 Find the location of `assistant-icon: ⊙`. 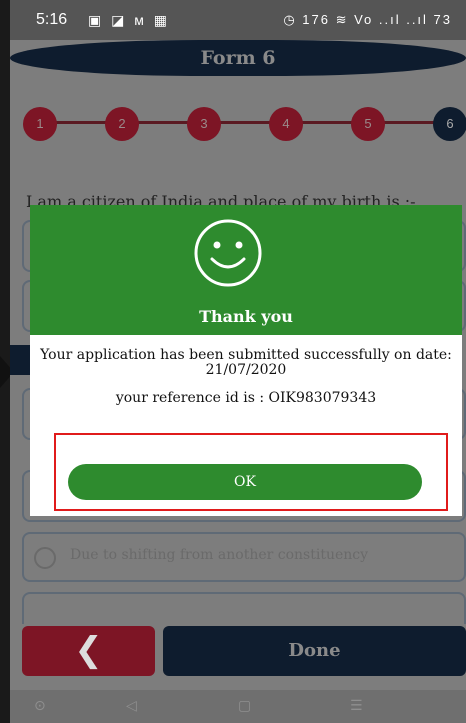

assistant-icon: ⊙ is located at coordinates (40, 706).